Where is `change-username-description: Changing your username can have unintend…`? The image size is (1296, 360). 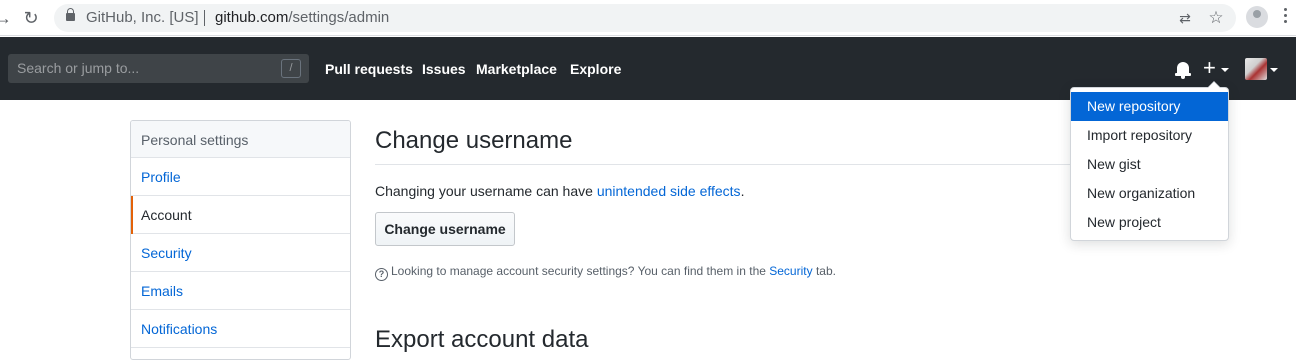
change-username-description: Changing your username can have unintend… is located at coordinates (559, 191).